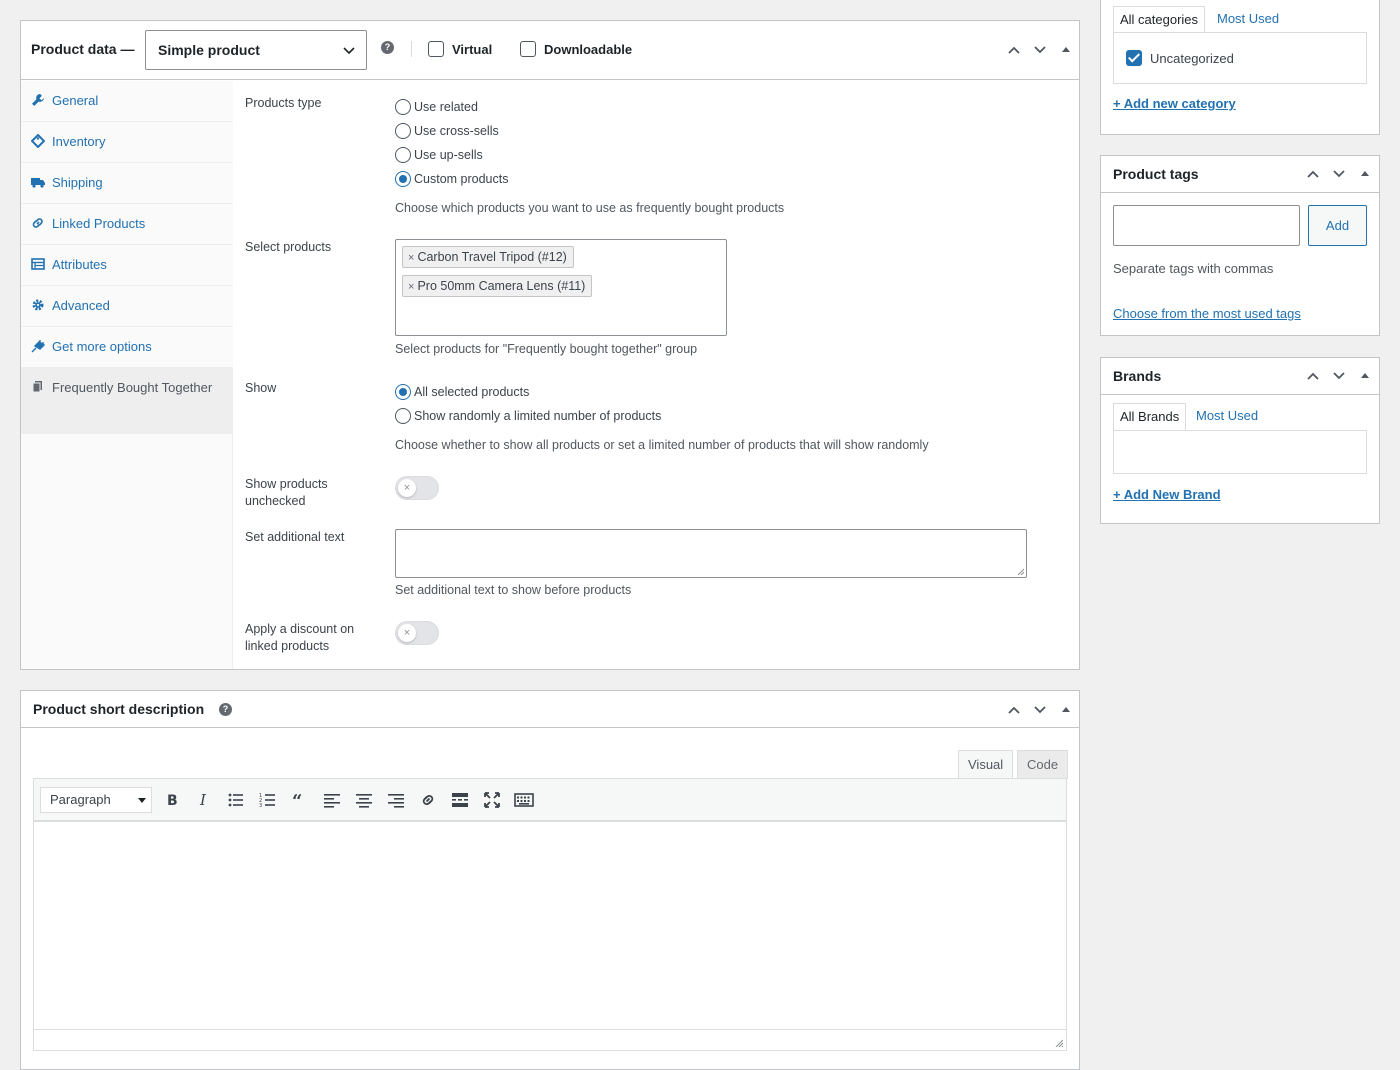 This screenshot has height=1070, width=1400. Describe the element at coordinates (403, 392) in the screenshot. I see `radio-all-selected-input` at that location.